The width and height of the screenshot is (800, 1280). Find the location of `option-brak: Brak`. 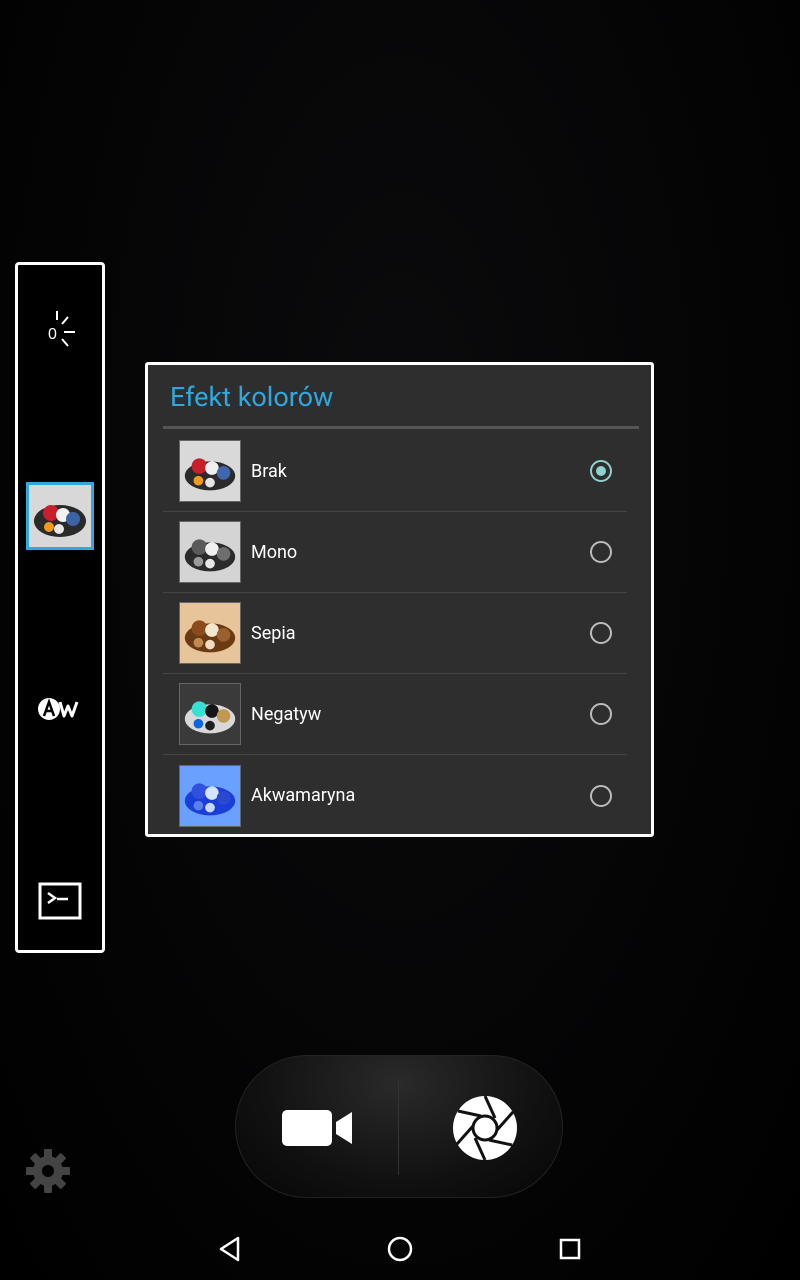

option-brak: Brak is located at coordinates (395, 471).